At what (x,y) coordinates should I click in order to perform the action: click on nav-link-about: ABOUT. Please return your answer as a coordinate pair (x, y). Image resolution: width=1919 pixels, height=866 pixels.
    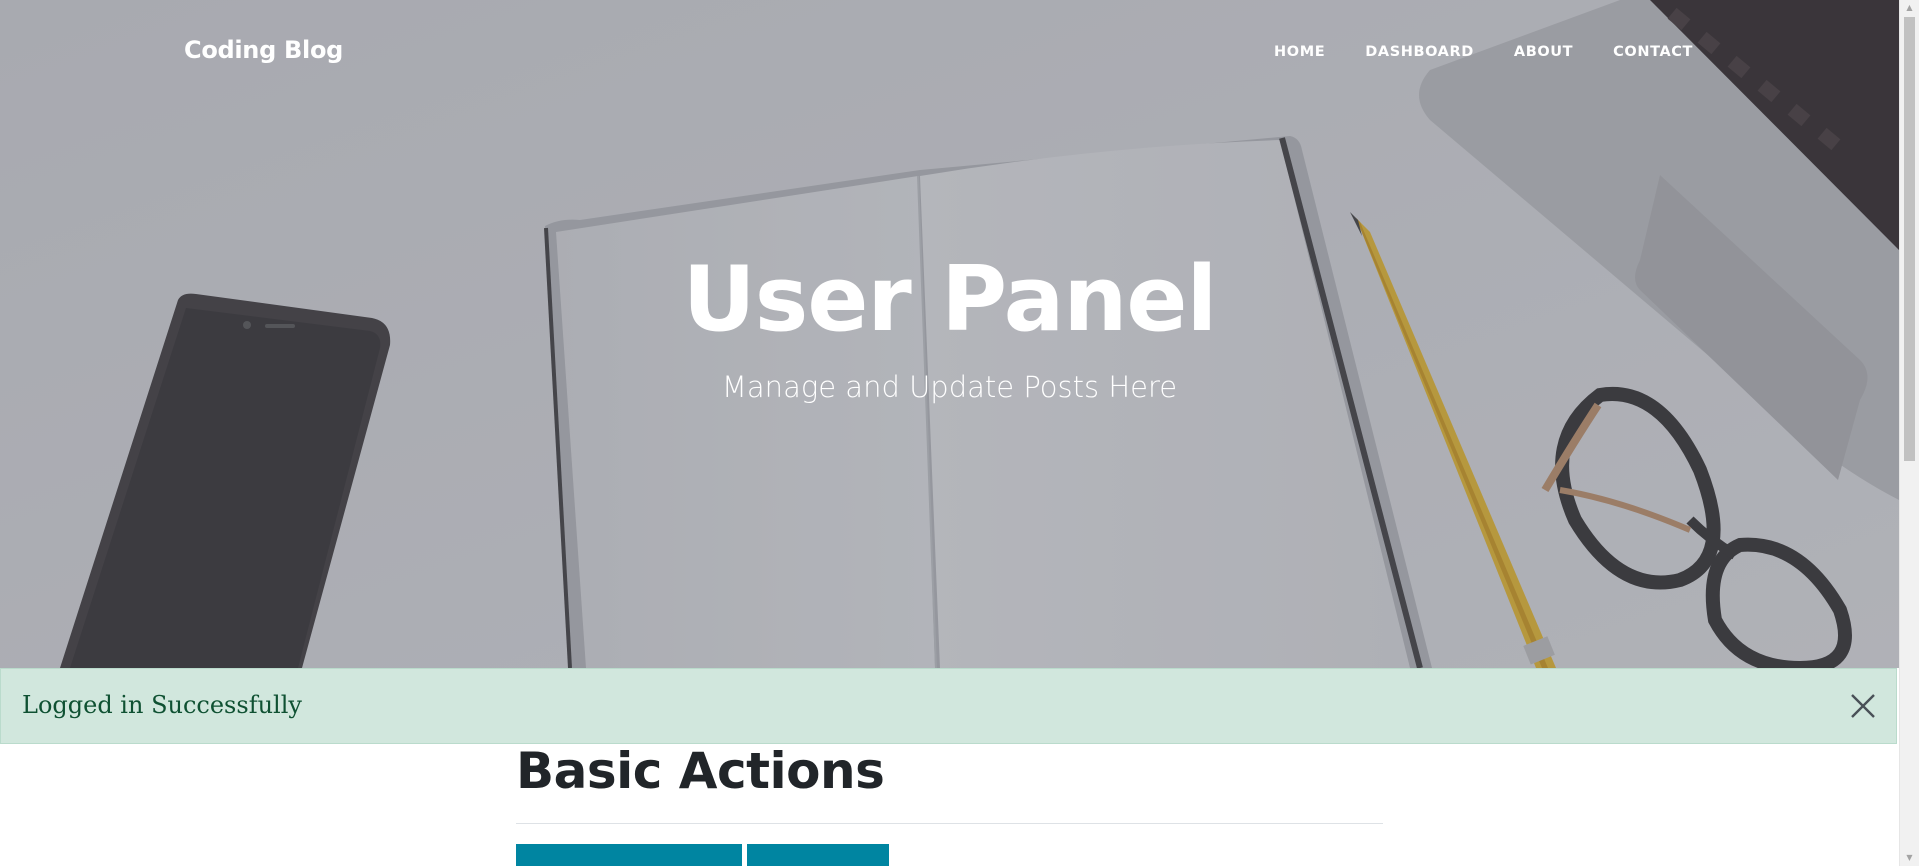
    Looking at the image, I should click on (1543, 52).